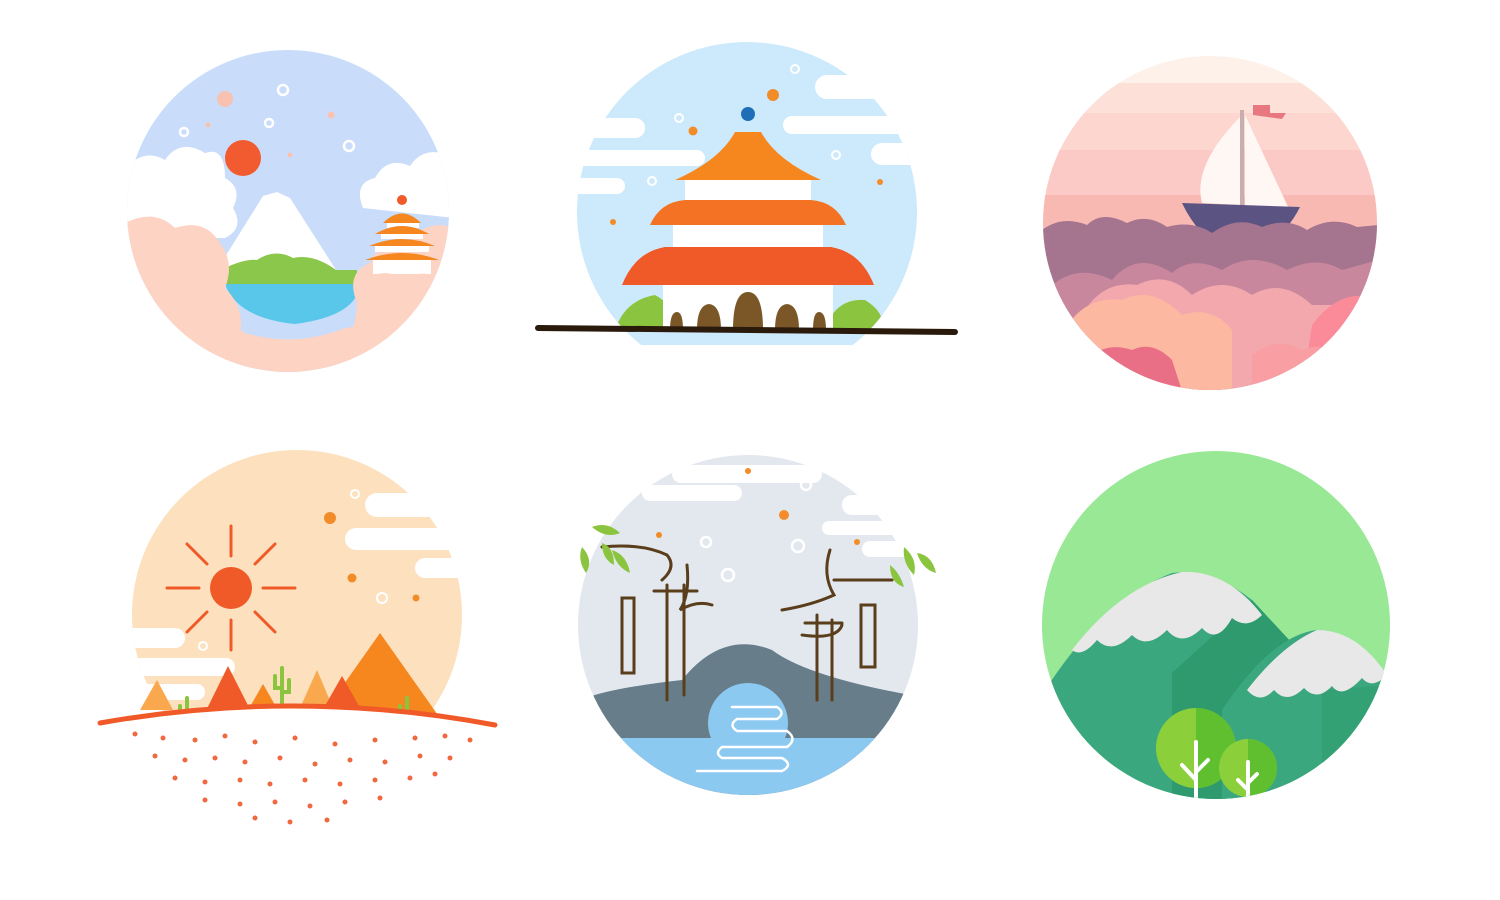  What do you see at coordinates (746, 330) in the screenshot?
I see `ground-line` at bounding box center [746, 330].